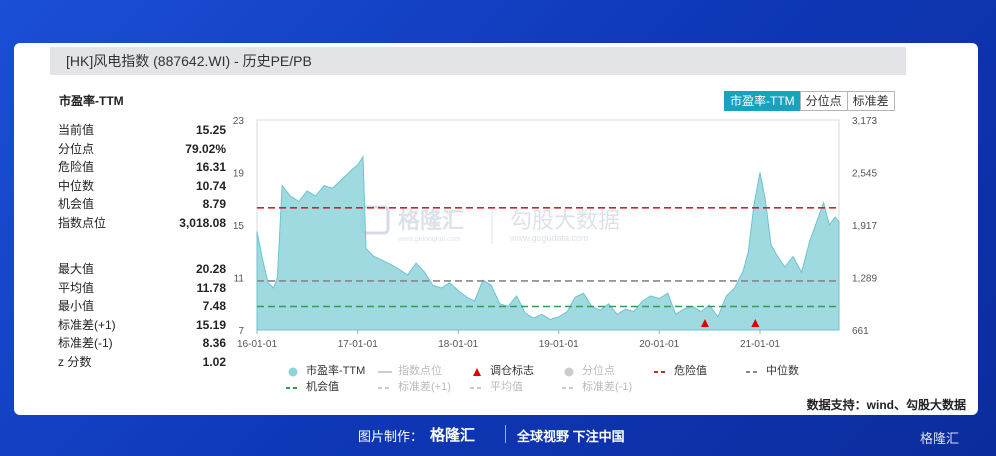 This screenshot has width=996, height=456. What do you see at coordinates (565, 220) in the screenshot?
I see `watermark-partner: 勾股大数据` at bounding box center [565, 220].